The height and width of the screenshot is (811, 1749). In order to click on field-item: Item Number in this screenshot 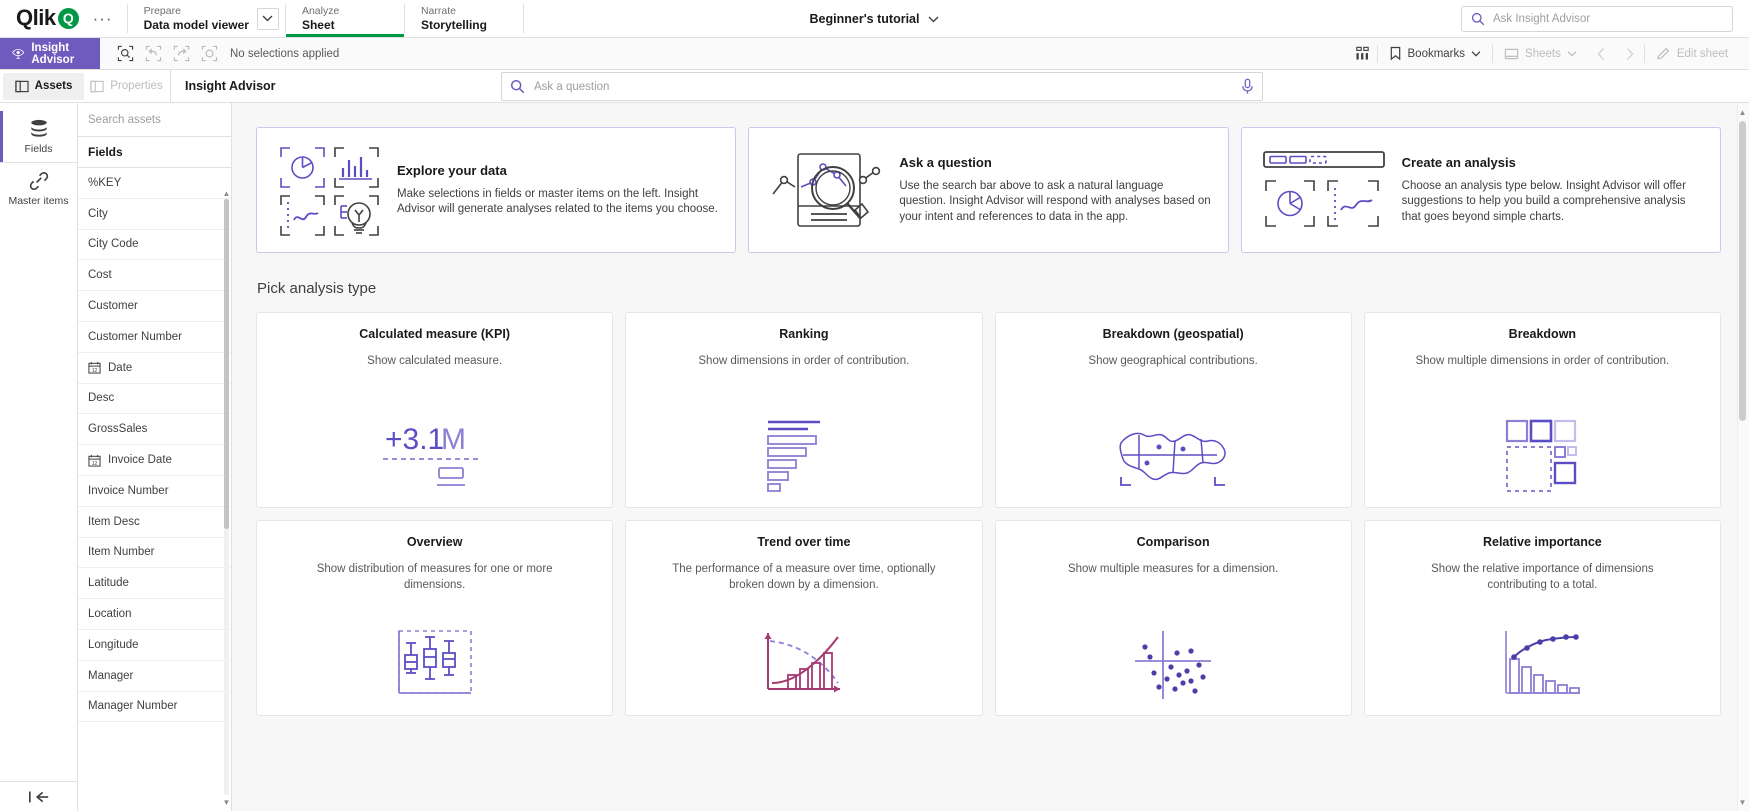, I will do `click(154, 553)`.